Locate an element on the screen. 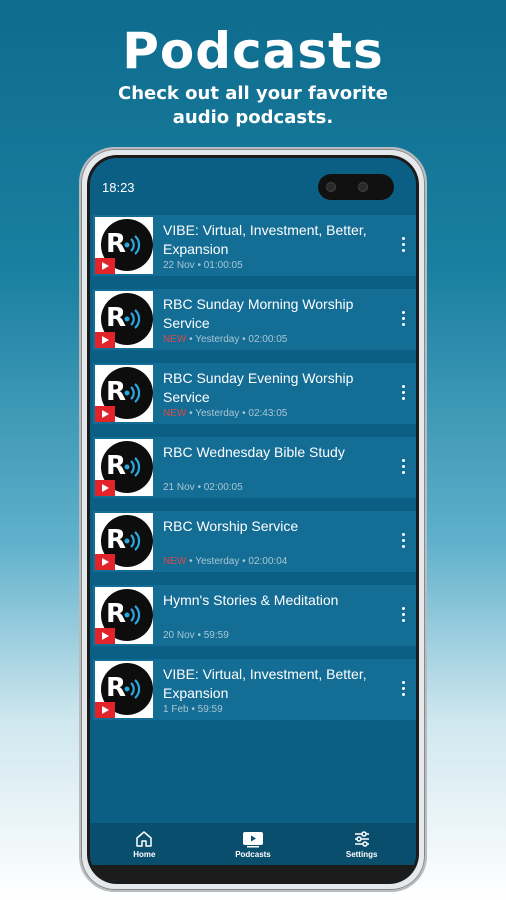 Image resolution: width=506 pixels, height=900 pixels. nav-home-label: Home is located at coordinates (144, 854).